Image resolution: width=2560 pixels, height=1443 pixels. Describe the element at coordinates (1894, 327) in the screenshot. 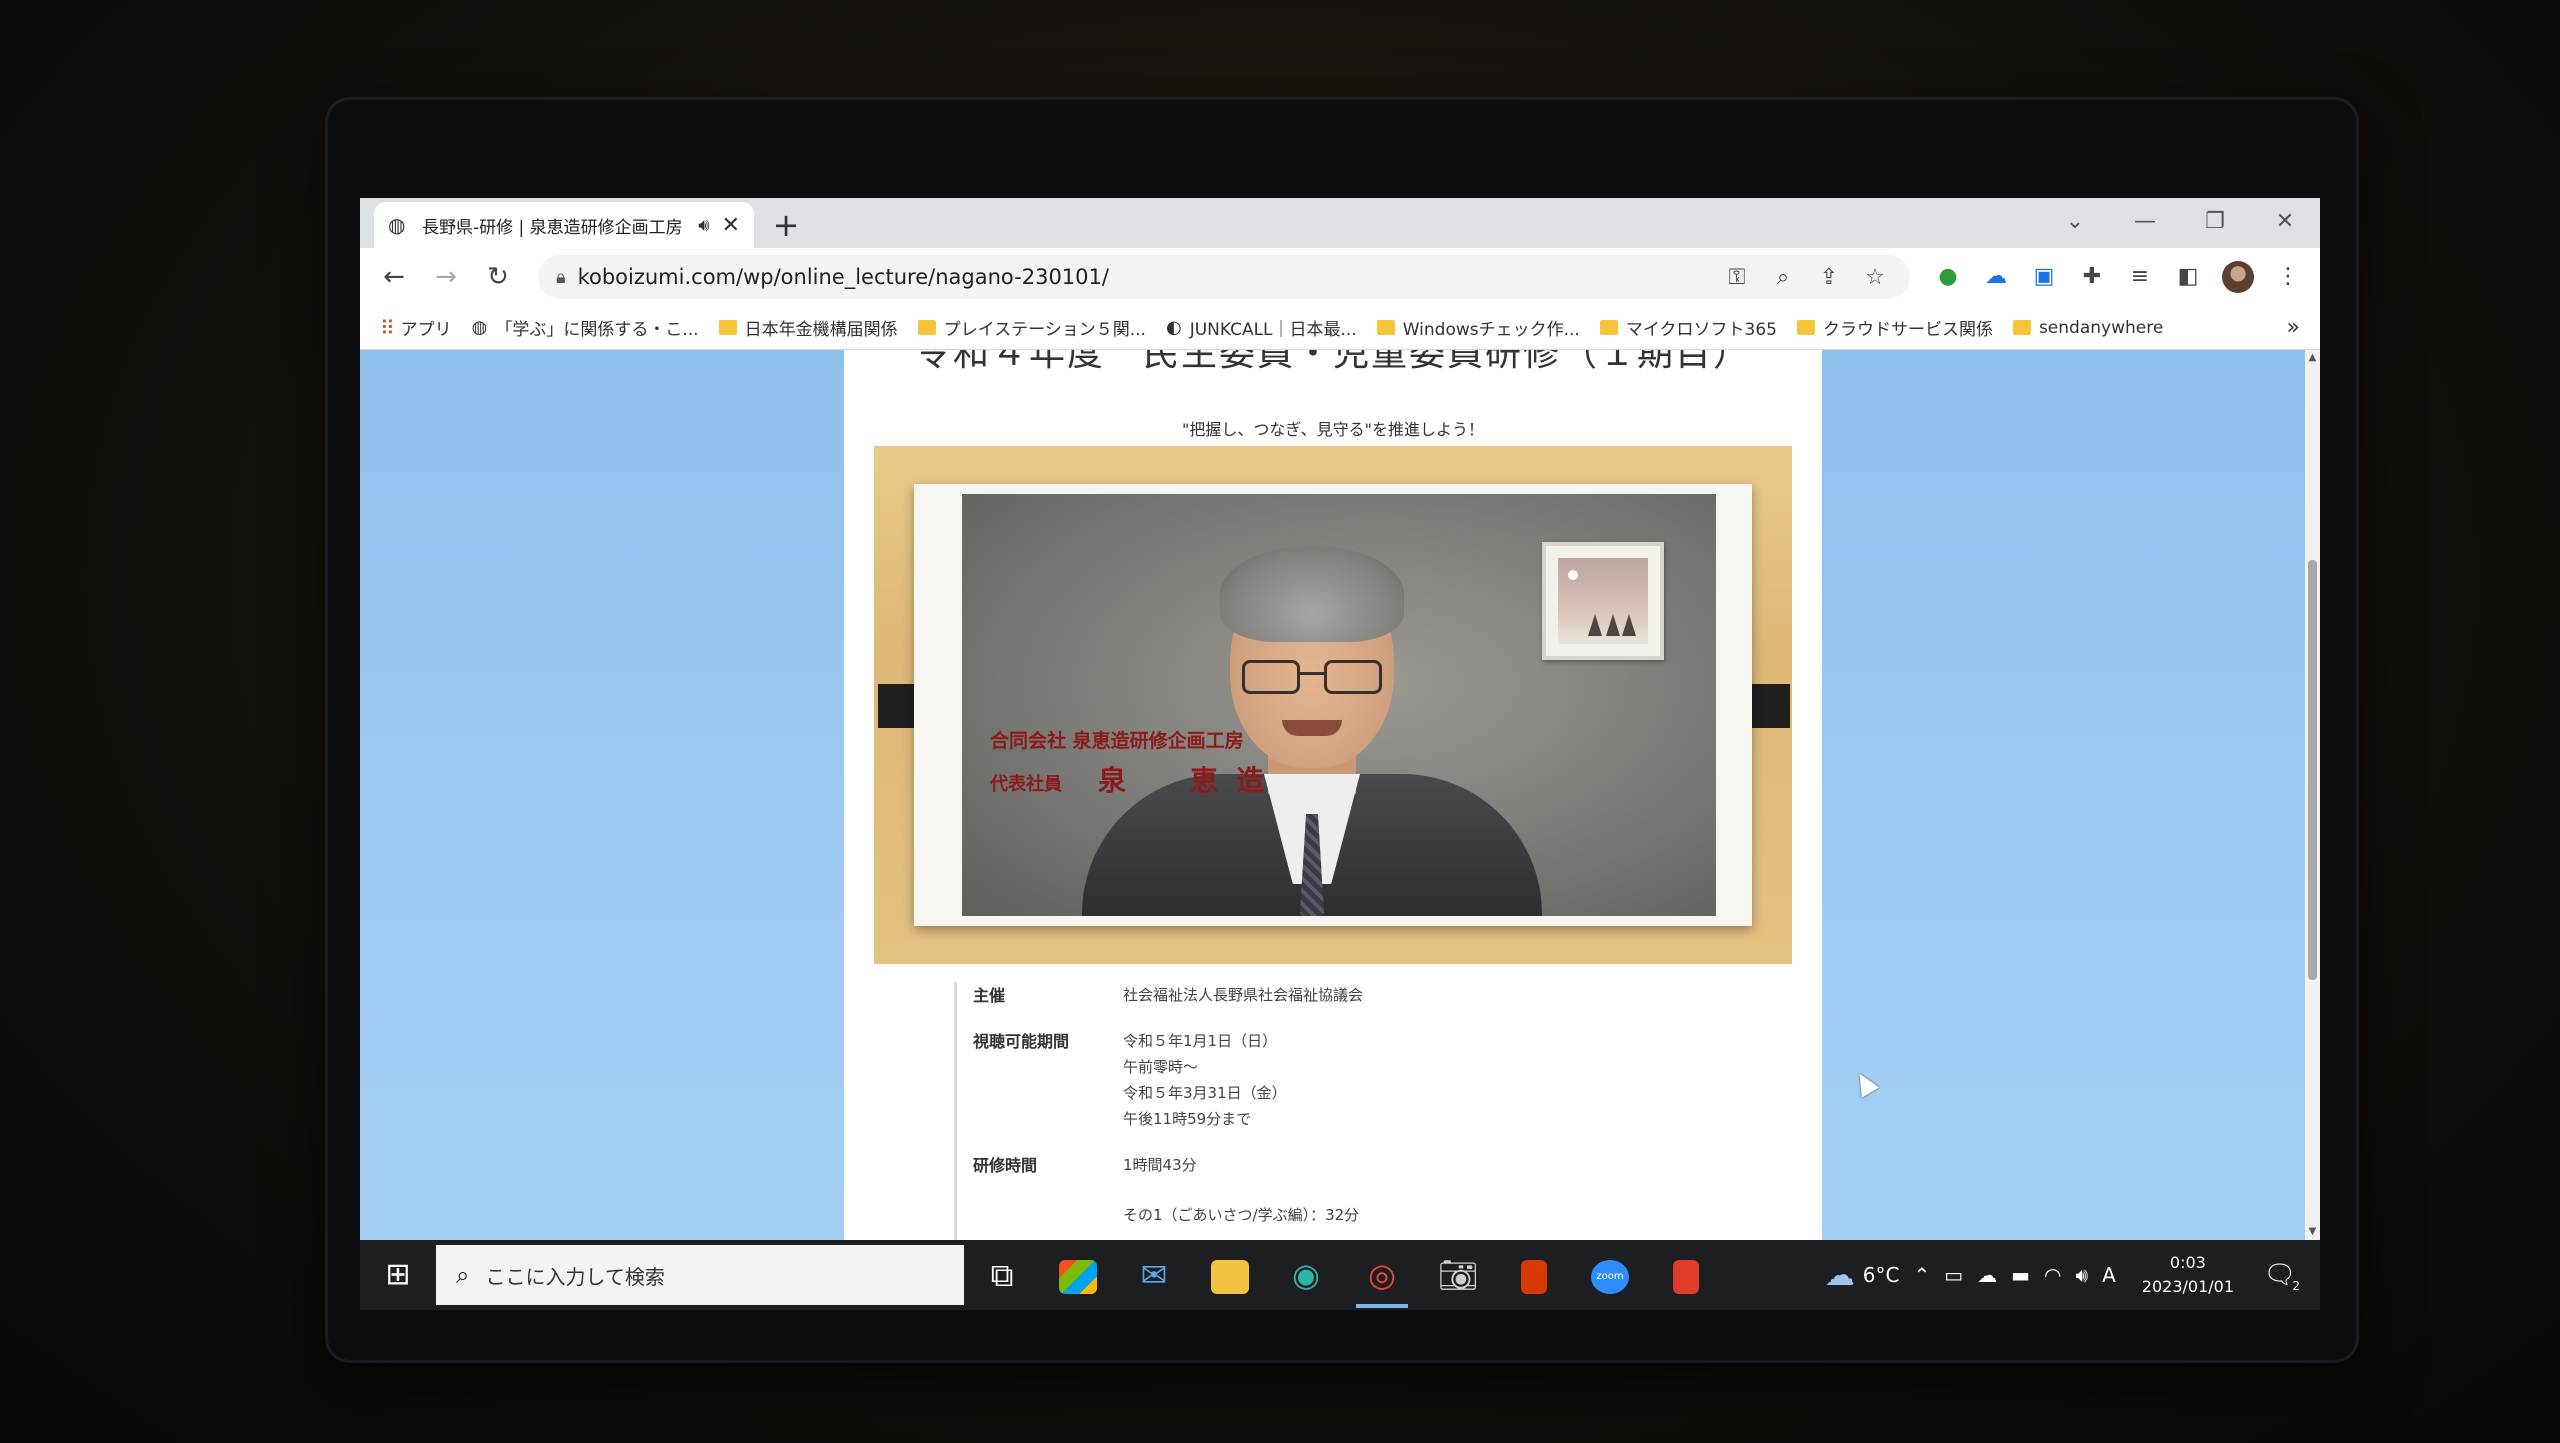

I see `bookmark-cloud: クラウドサービス関係` at that location.